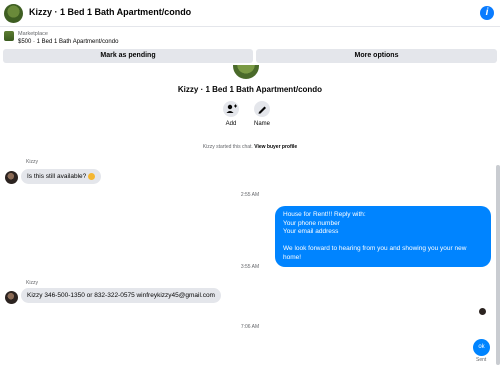 Image resolution: width=500 pixels, height=367 pixels. What do you see at coordinates (311, 231) in the screenshot?
I see `message-line: Your email address` at bounding box center [311, 231].